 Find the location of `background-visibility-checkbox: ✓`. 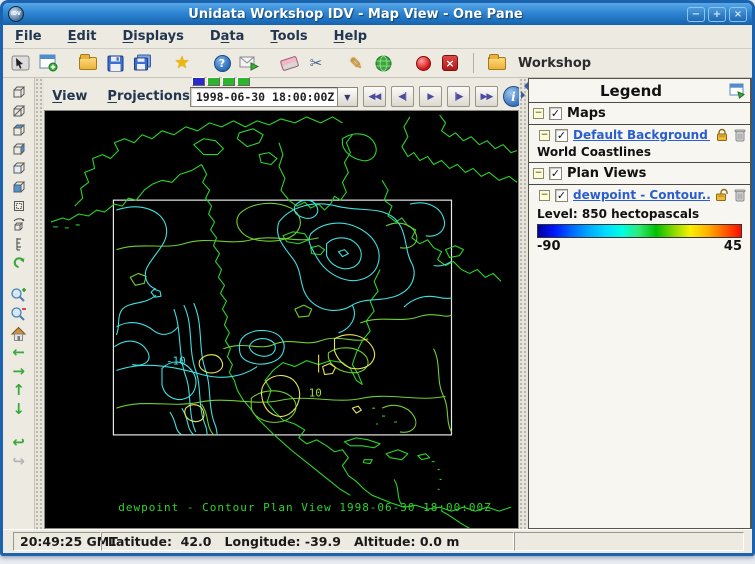

background-visibility-checkbox: ✓ is located at coordinates (562, 135).